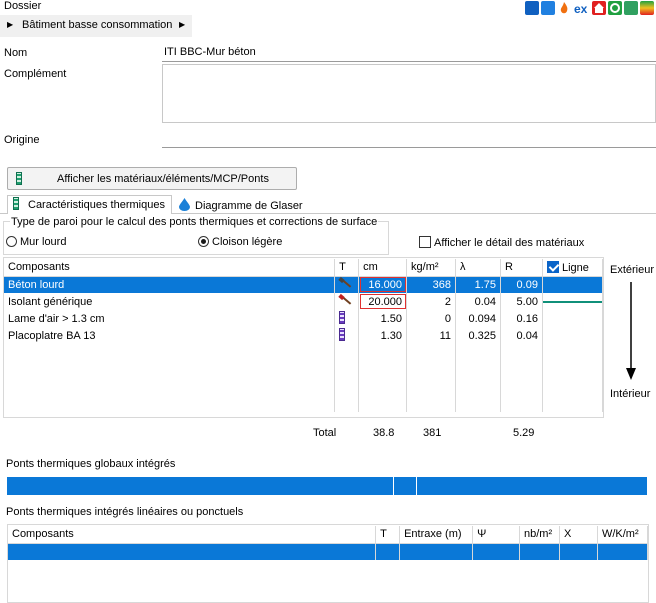 The height and width of the screenshot is (603, 656). I want to click on radio-mur-lourd: Mur lourd, so click(36, 242).